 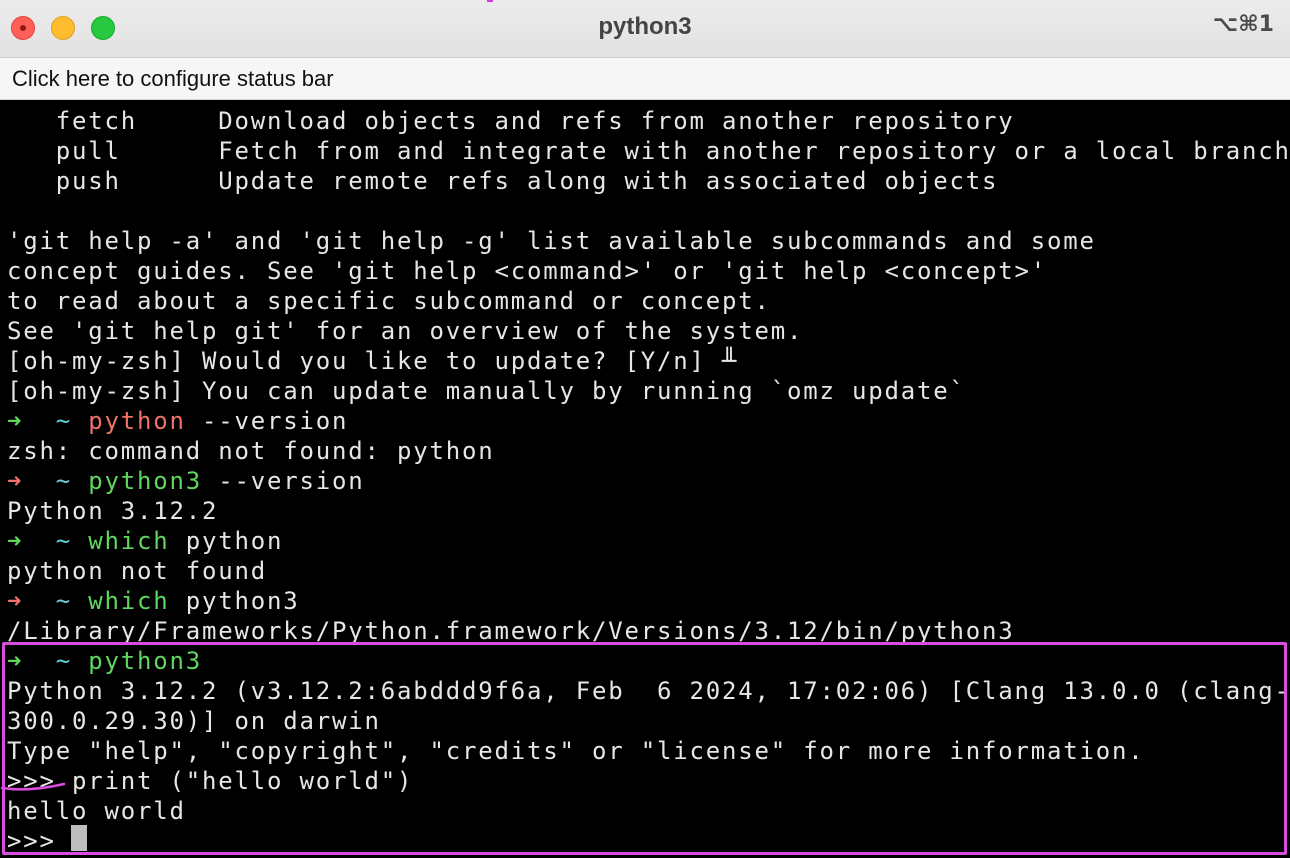 I want to click on title-bar: python3 ⌥⌘1, so click(x=645, y=29).